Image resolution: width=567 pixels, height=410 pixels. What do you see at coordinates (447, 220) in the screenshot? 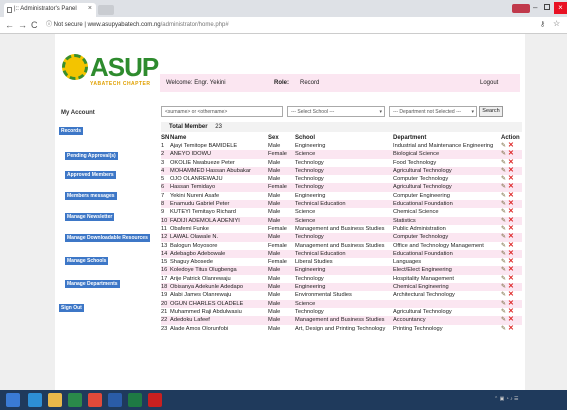
I see `cell-department: Statistics` at bounding box center [447, 220].